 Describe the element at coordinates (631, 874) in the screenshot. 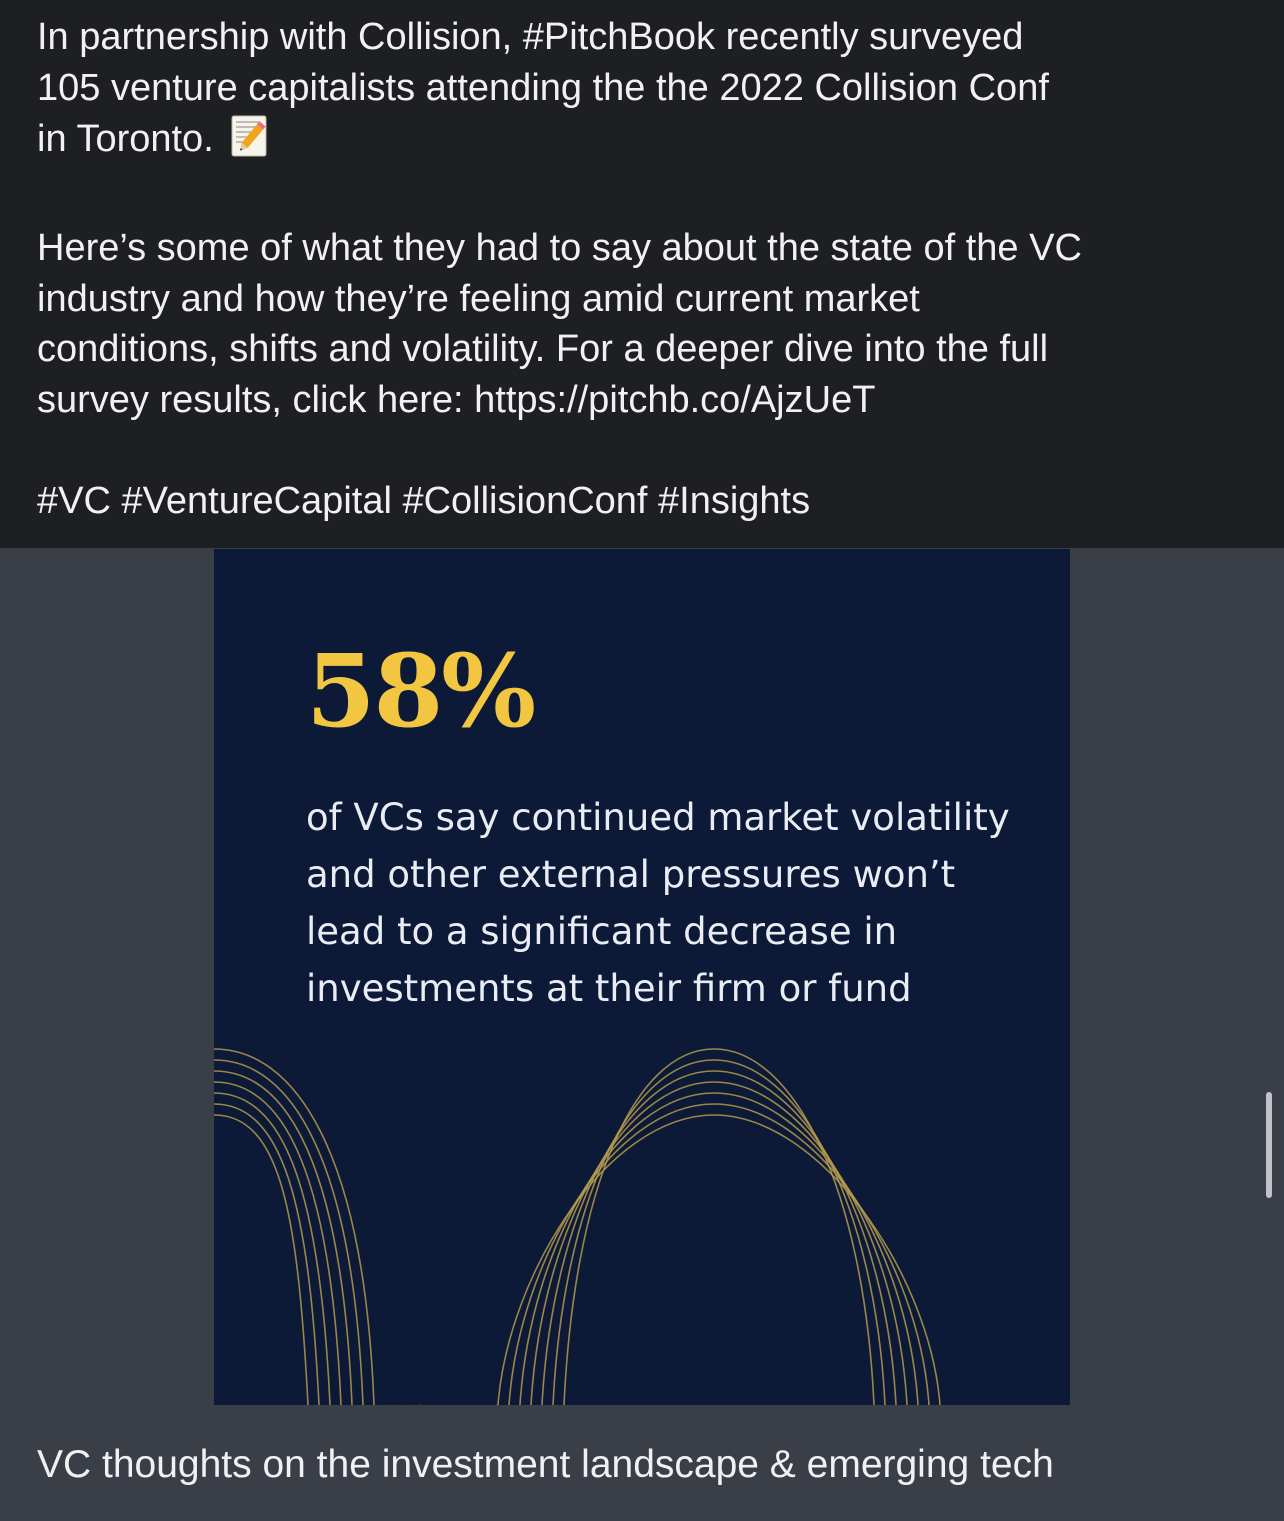

I see `stat-description-line: and other external pressures won’t` at that location.